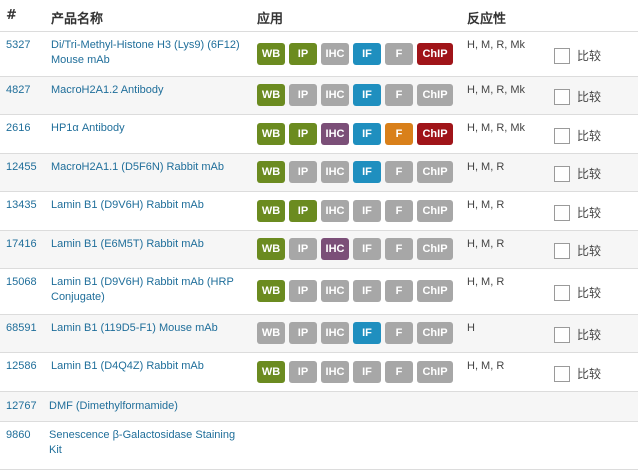 The width and height of the screenshot is (638, 470). I want to click on product-name-link: MacroH2A1.2 Antibody, so click(151, 90).